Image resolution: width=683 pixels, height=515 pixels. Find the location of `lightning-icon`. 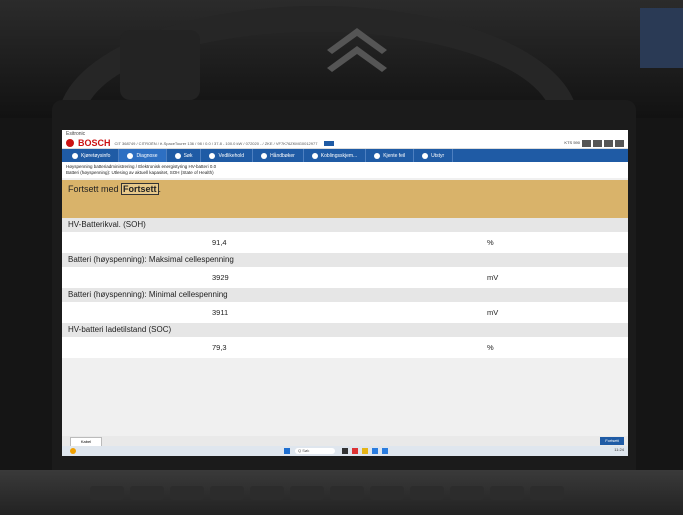

lightning-icon is located at coordinates (314, 155).